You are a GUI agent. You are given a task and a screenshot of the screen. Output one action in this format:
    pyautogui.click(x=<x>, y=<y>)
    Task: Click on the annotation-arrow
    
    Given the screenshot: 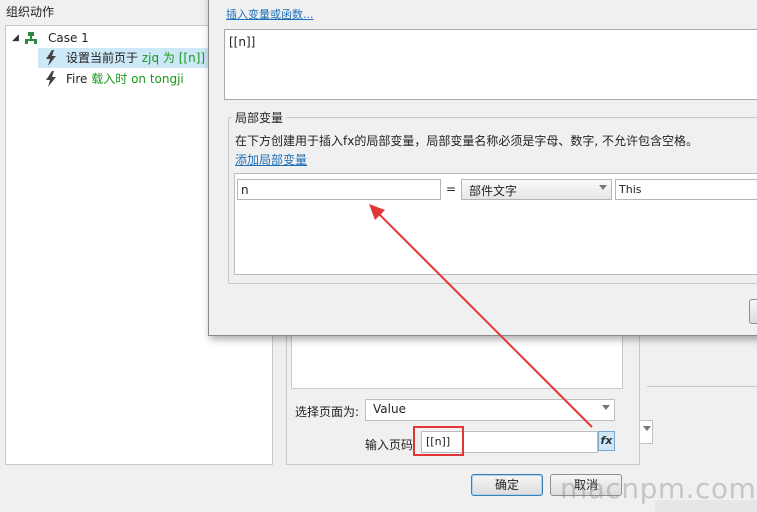 What is the action you would take?
    pyautogui.click(x=481, y=316)
    